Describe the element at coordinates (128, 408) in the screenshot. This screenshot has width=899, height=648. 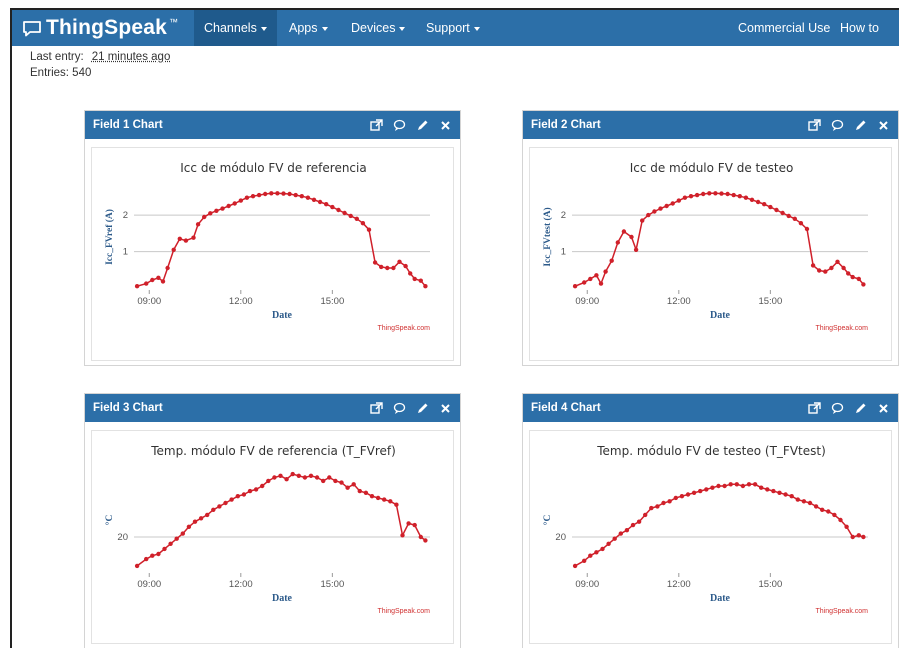
I see `panel-title: Field 3 Chart` at that location.